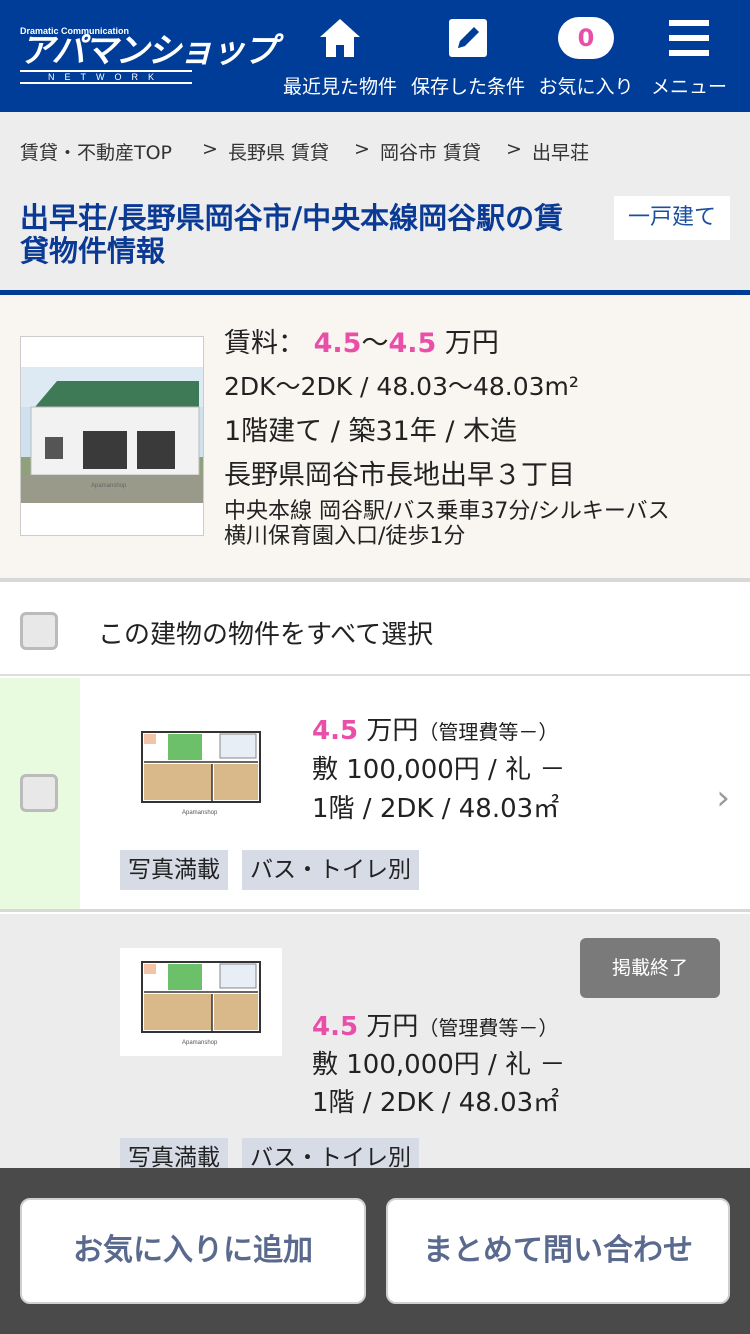 The width and height of the screenshot is (750, 1334). I want to click on nav-menu-label: メニュー, so click(688, 87).